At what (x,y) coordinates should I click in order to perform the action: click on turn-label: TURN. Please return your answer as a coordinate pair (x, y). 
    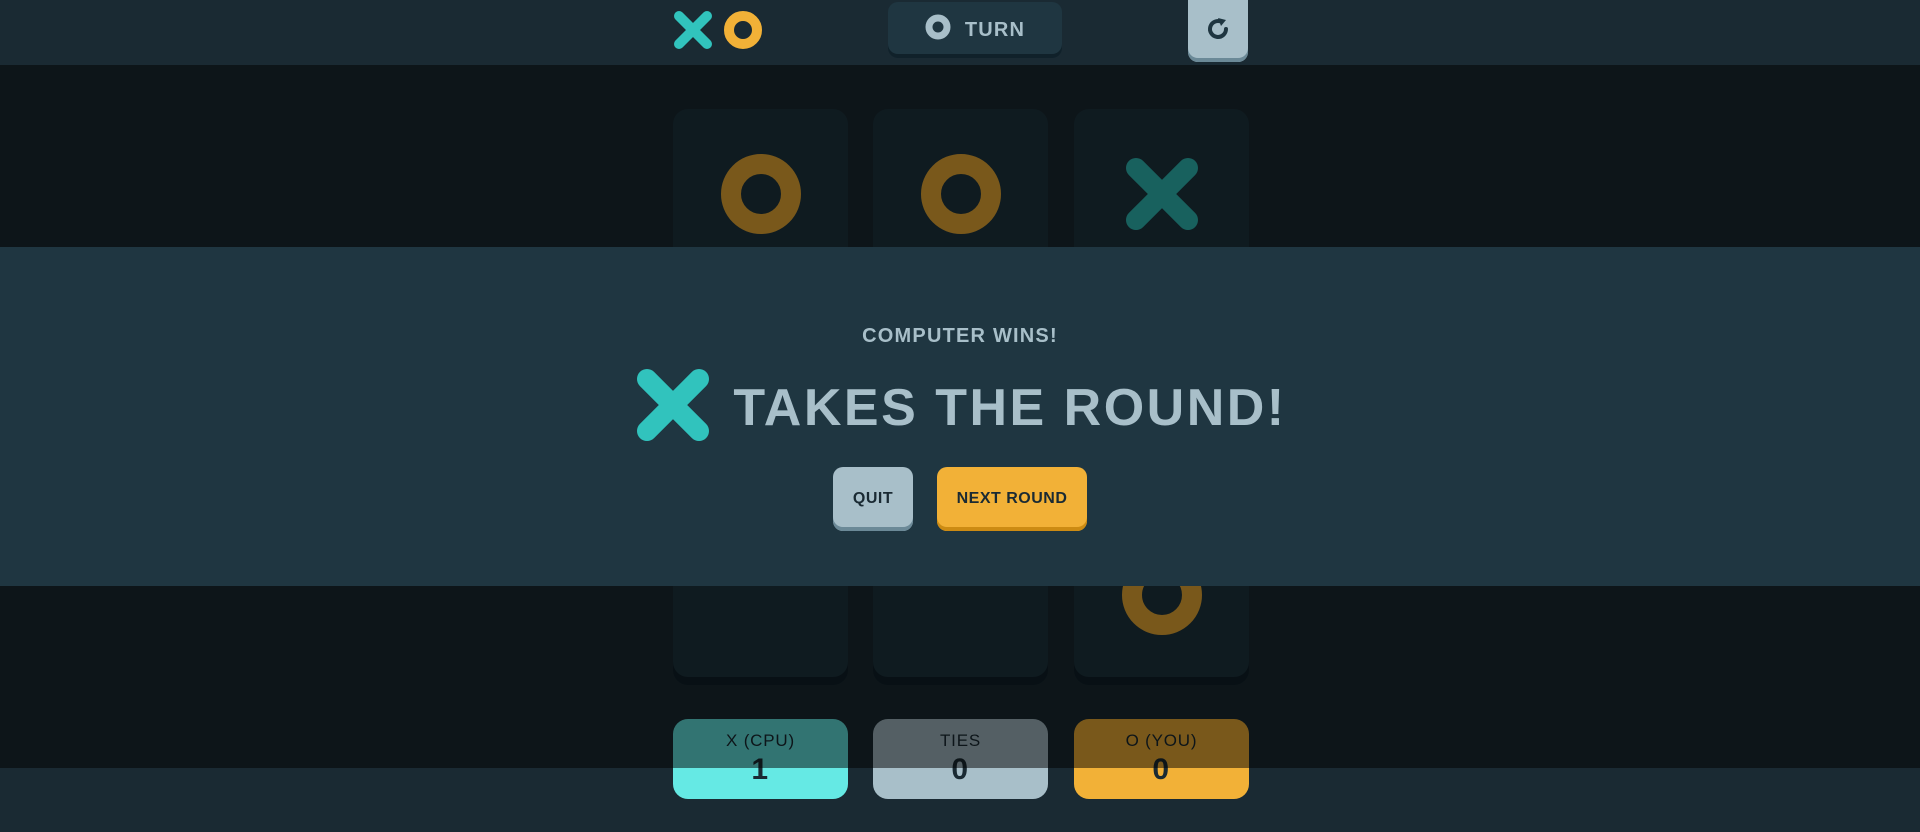
    Looking at the image, I should click on (995, 29).